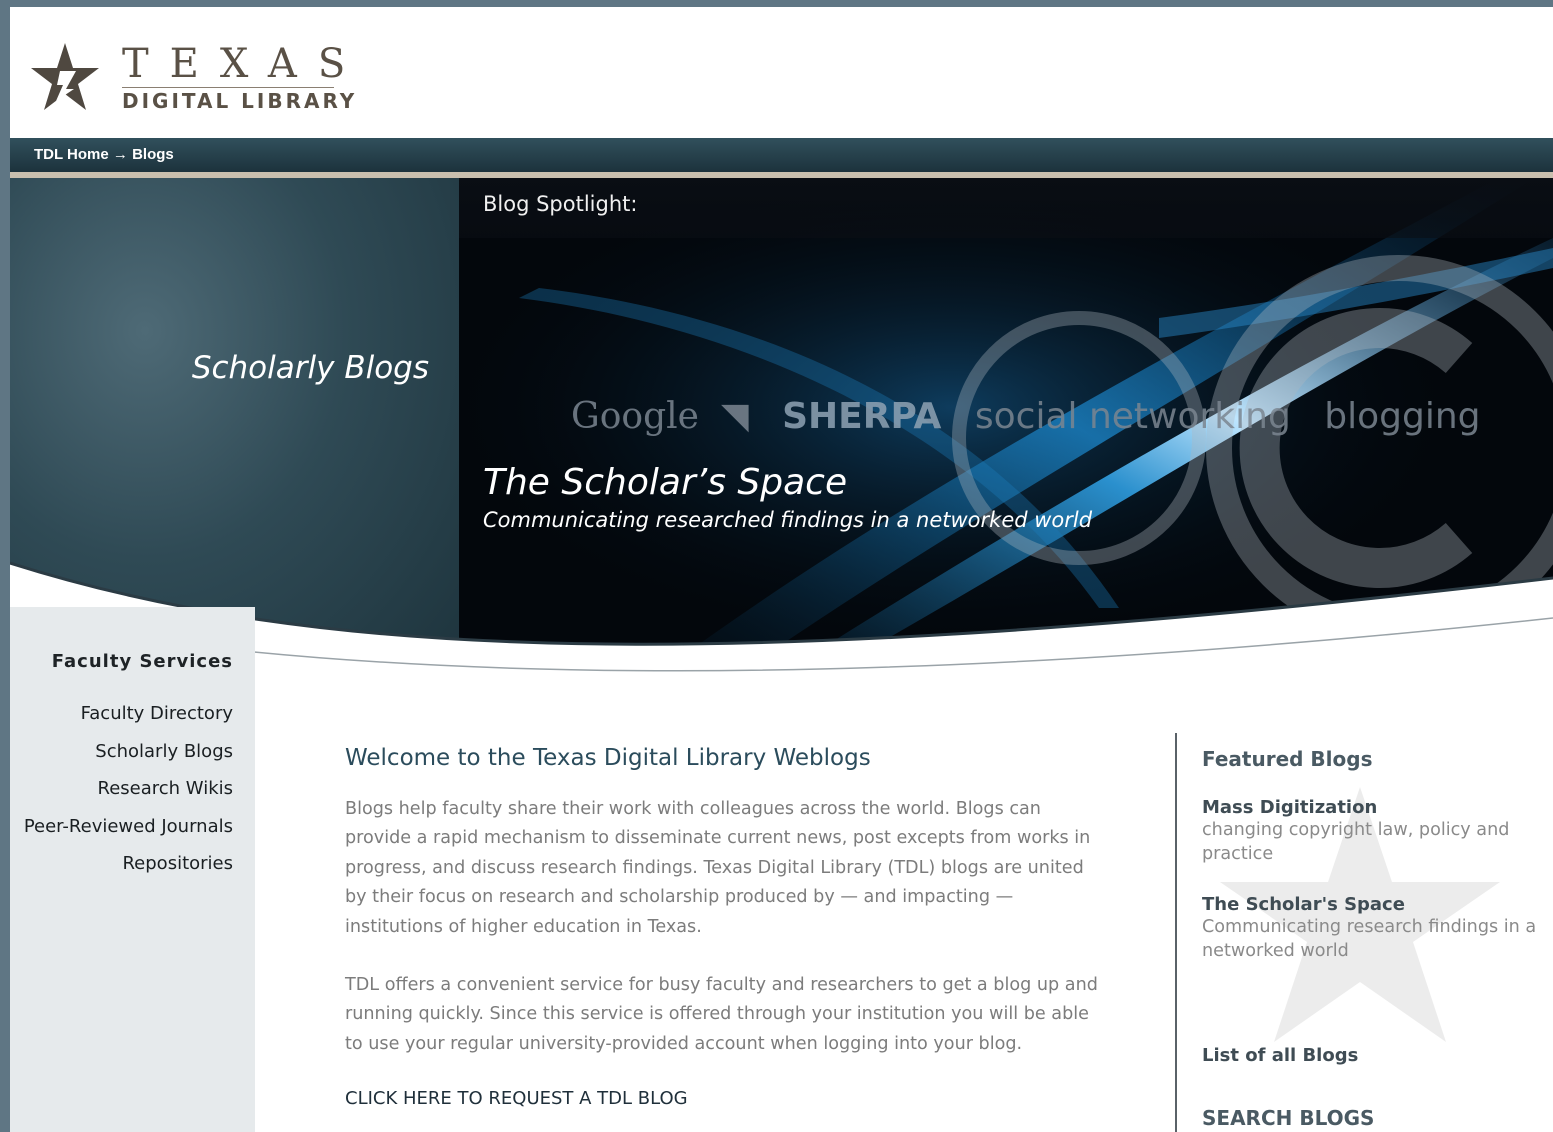  Describe the element at coordinates (781, 72) in the screenshot. I see `site-header: TEXAS DIGITAL LIBRARY` at that location.